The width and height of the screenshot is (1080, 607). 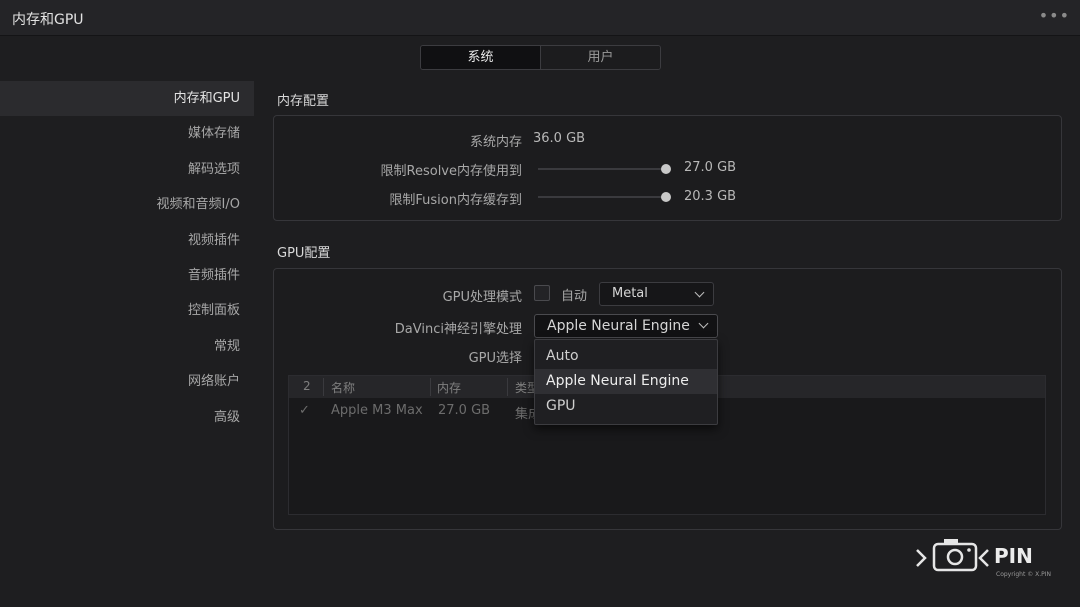 What do you see at coordinates (449, 387) in the screenshot?
I see `column-header-memory: 内存` at bounding box center [449, 387].